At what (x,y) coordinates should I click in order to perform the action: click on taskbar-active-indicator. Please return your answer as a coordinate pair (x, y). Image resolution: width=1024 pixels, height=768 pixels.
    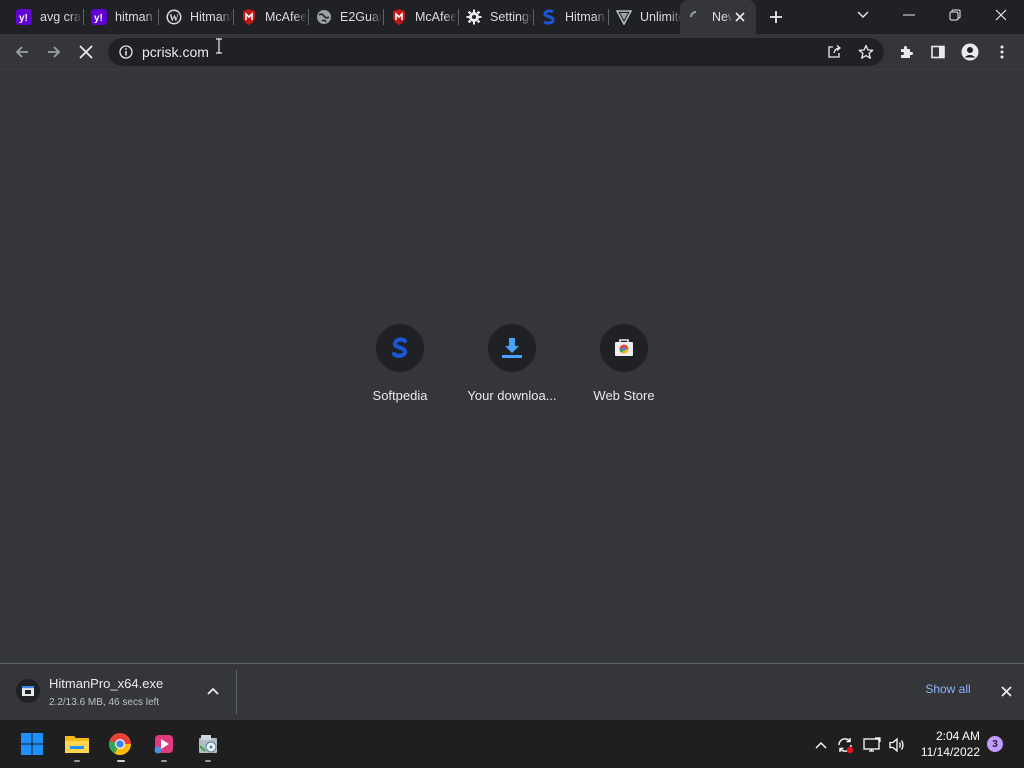
    Looking at the image, I should click on (121, 761).